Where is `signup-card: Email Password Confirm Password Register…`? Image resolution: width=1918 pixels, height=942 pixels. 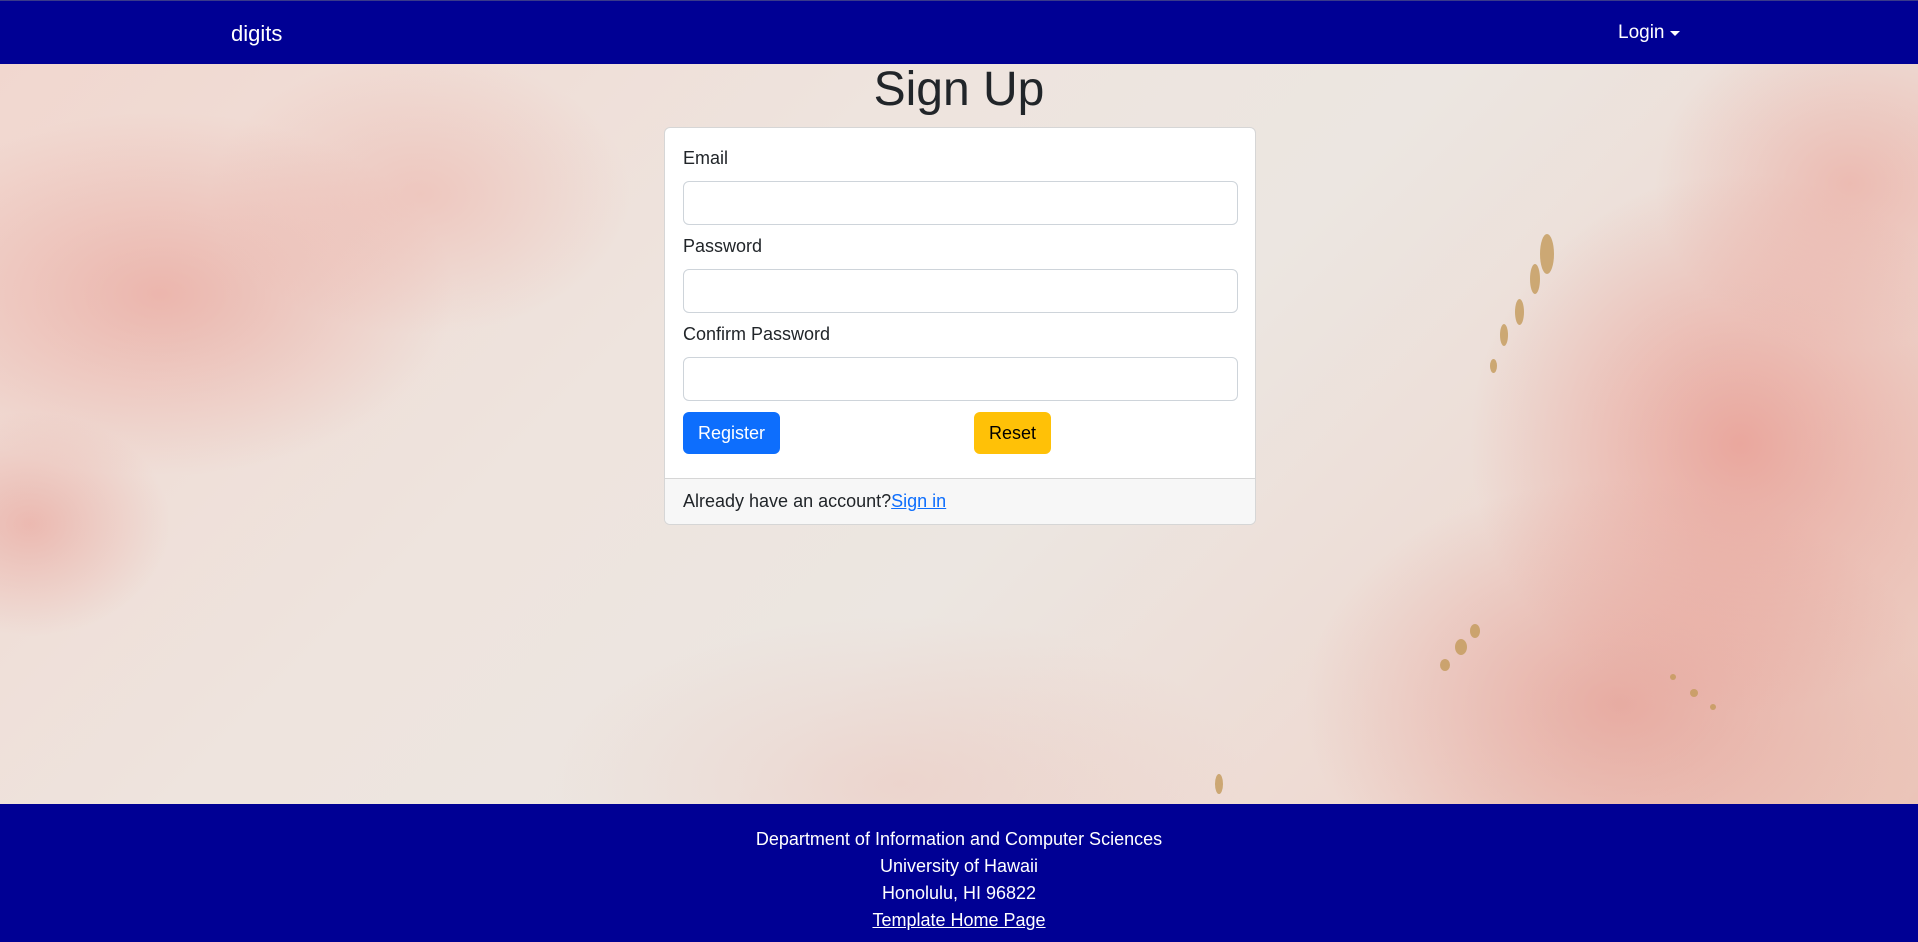
signup-card: Email Password Confirm Password Register… is located at coordinates (960, 326).